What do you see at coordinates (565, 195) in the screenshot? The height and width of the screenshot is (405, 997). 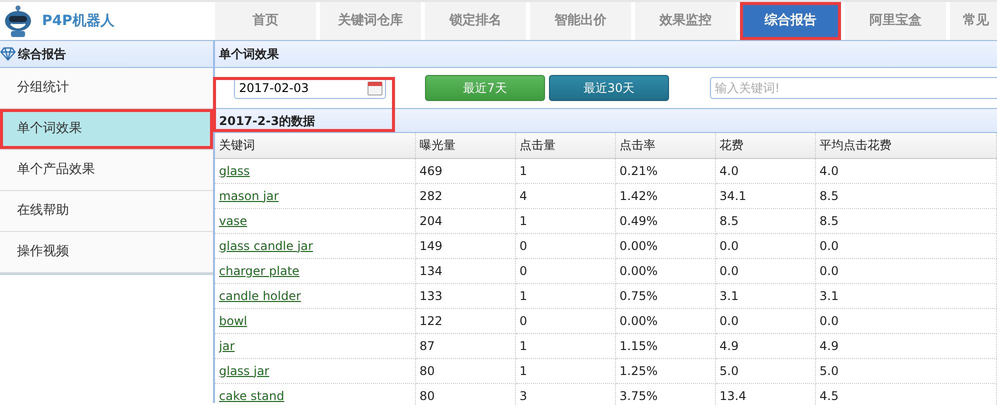 I see `table-cell: 4` at bounding box center [565, 195].